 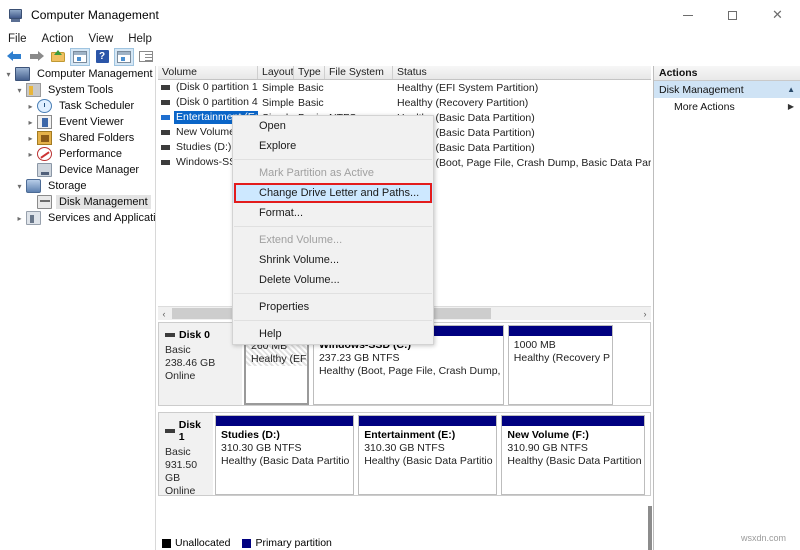 What do you see at coordinates (96, 74) in the screenshot?
I see `sidebar-item-label: Computer Management (Local)` at bounding box center [96, 74].